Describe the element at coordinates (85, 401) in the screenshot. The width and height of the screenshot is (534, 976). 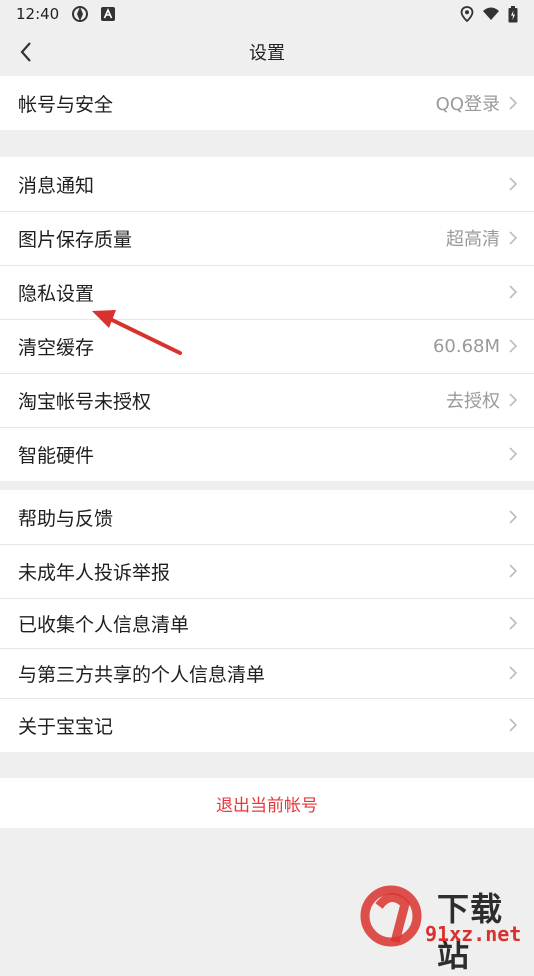
I see `row-label: 淘宝帐号未授权` at that location.